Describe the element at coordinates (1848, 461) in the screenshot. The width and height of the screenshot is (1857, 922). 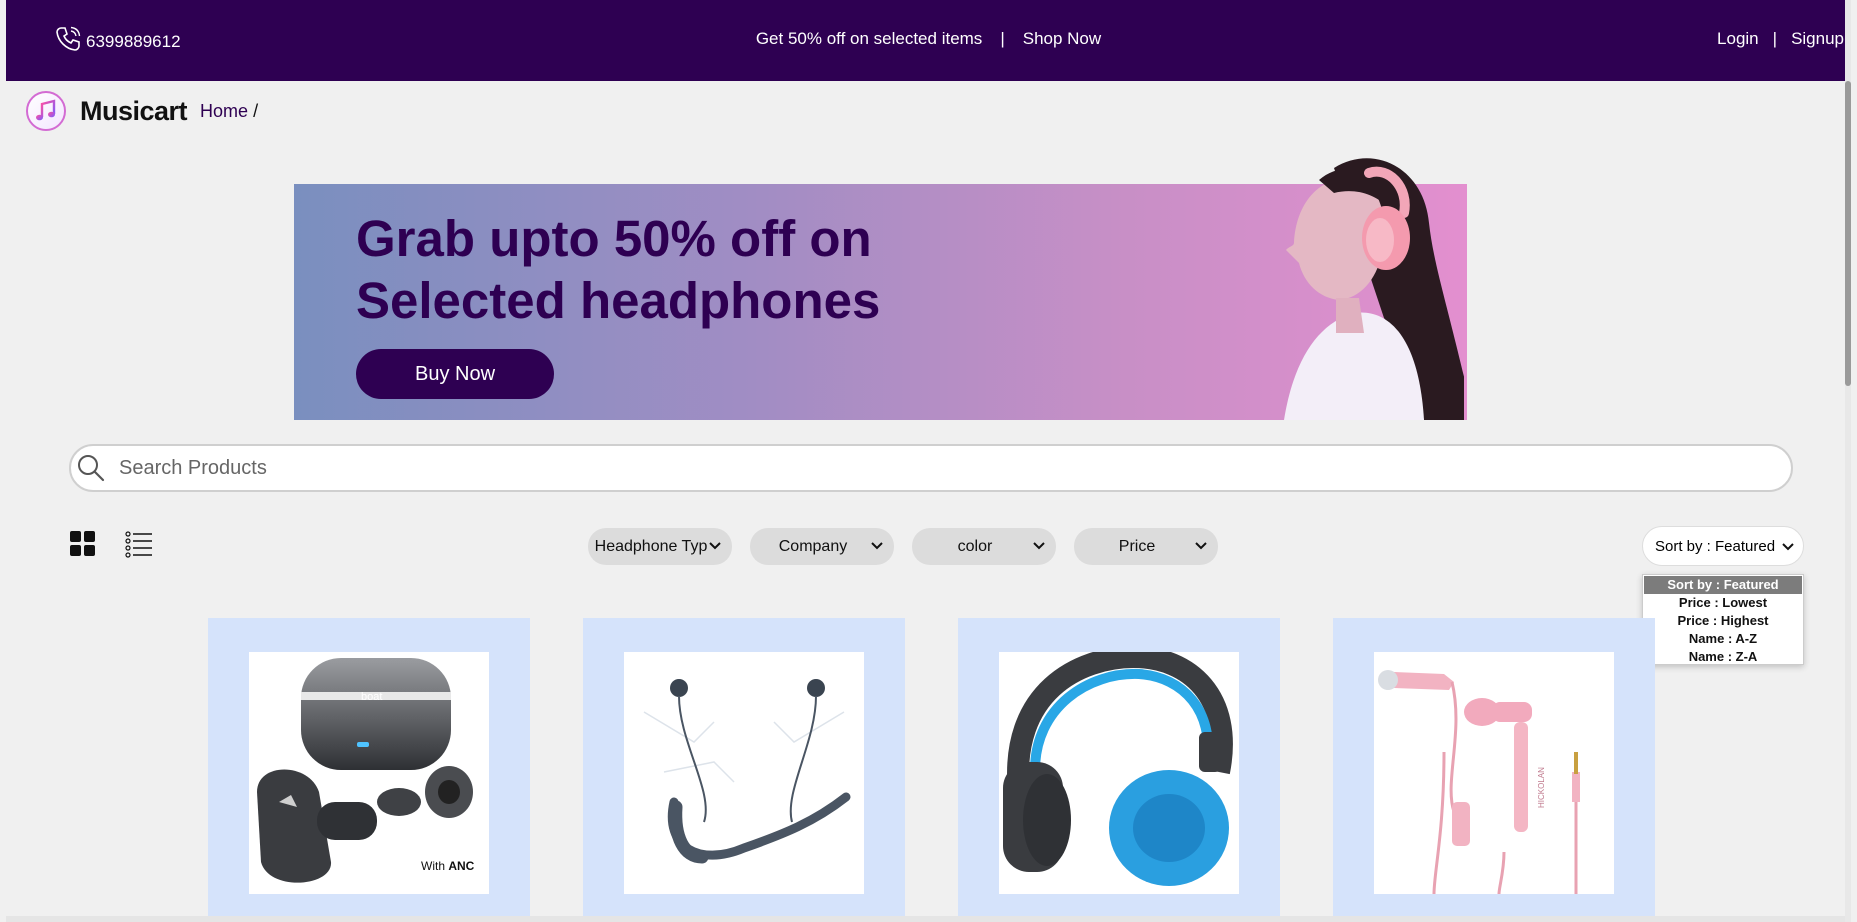
I see `page-scrollbar` at that location.